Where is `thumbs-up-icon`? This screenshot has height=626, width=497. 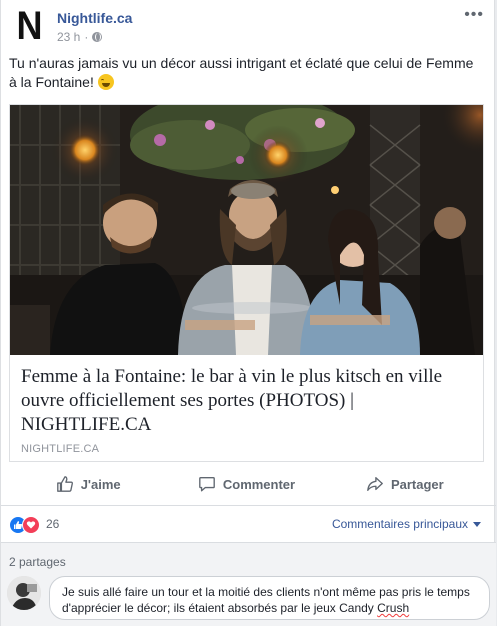
thumbs-up-icon is located at coordinates (64, 484).